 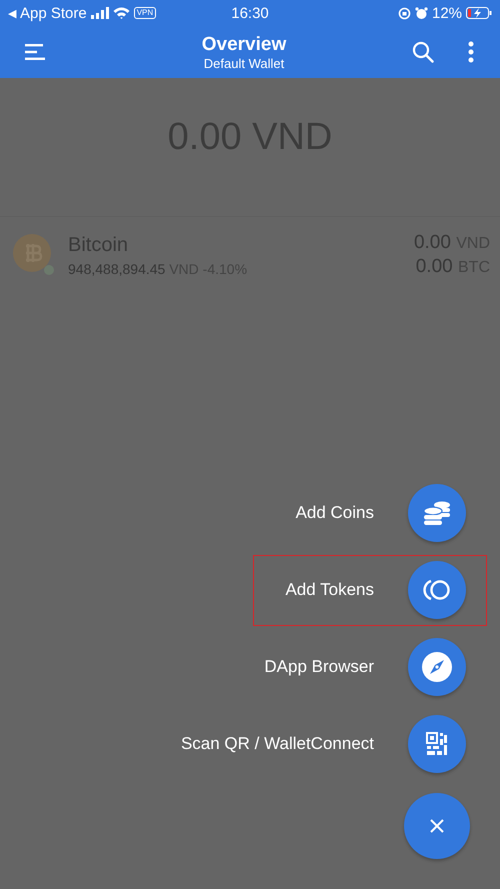 I want to click on wallet-name: Default Wallet, so click(x=244, y=64).